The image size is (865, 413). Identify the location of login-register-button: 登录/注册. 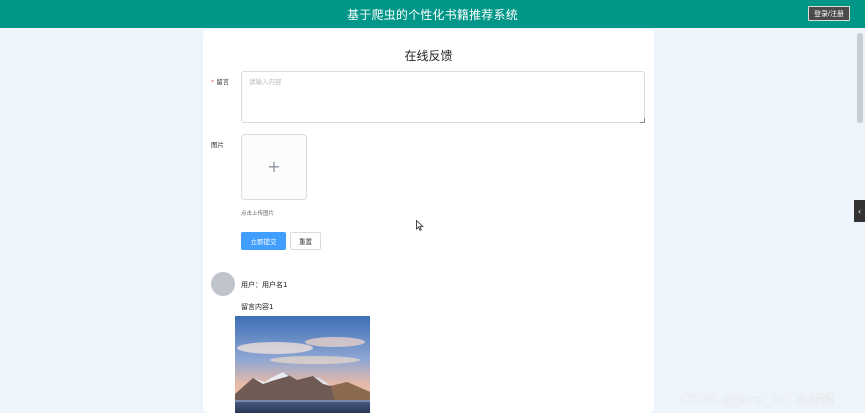
(829, 13).